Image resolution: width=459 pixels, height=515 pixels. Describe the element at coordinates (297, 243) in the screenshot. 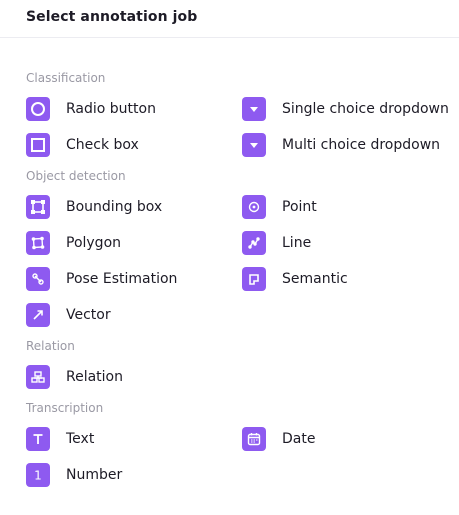

I see `job-option-label: Line` at that location.